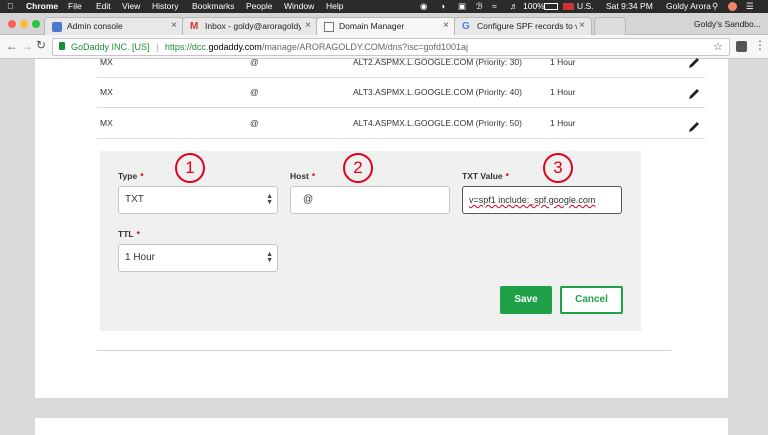  I want to click on tab-admin-console: Admin console ×, so click(114, 26).